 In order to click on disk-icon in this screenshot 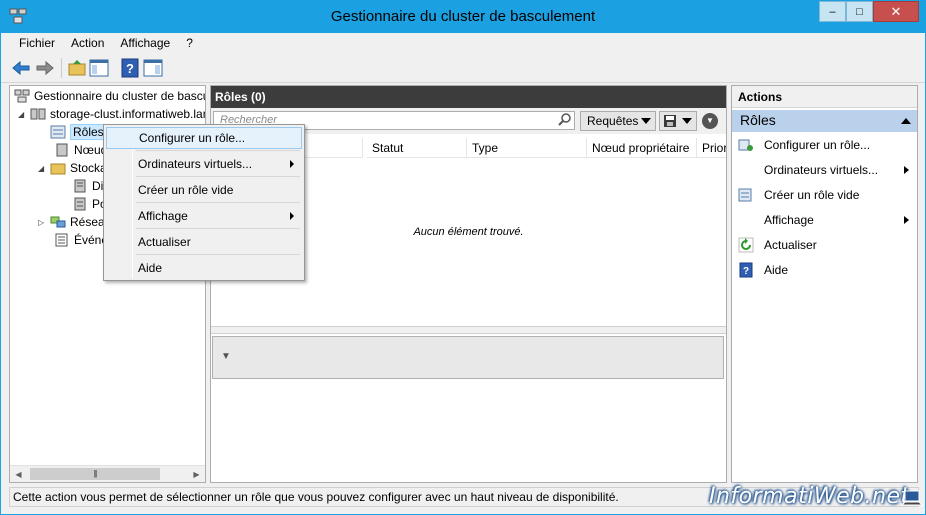, I will do `click(80, 186)`.